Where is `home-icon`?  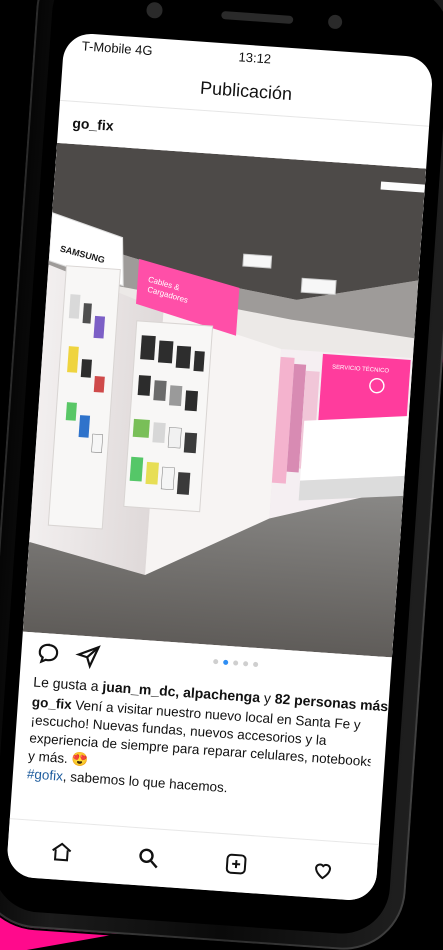
home-icon is located at coordinates (62, 852).